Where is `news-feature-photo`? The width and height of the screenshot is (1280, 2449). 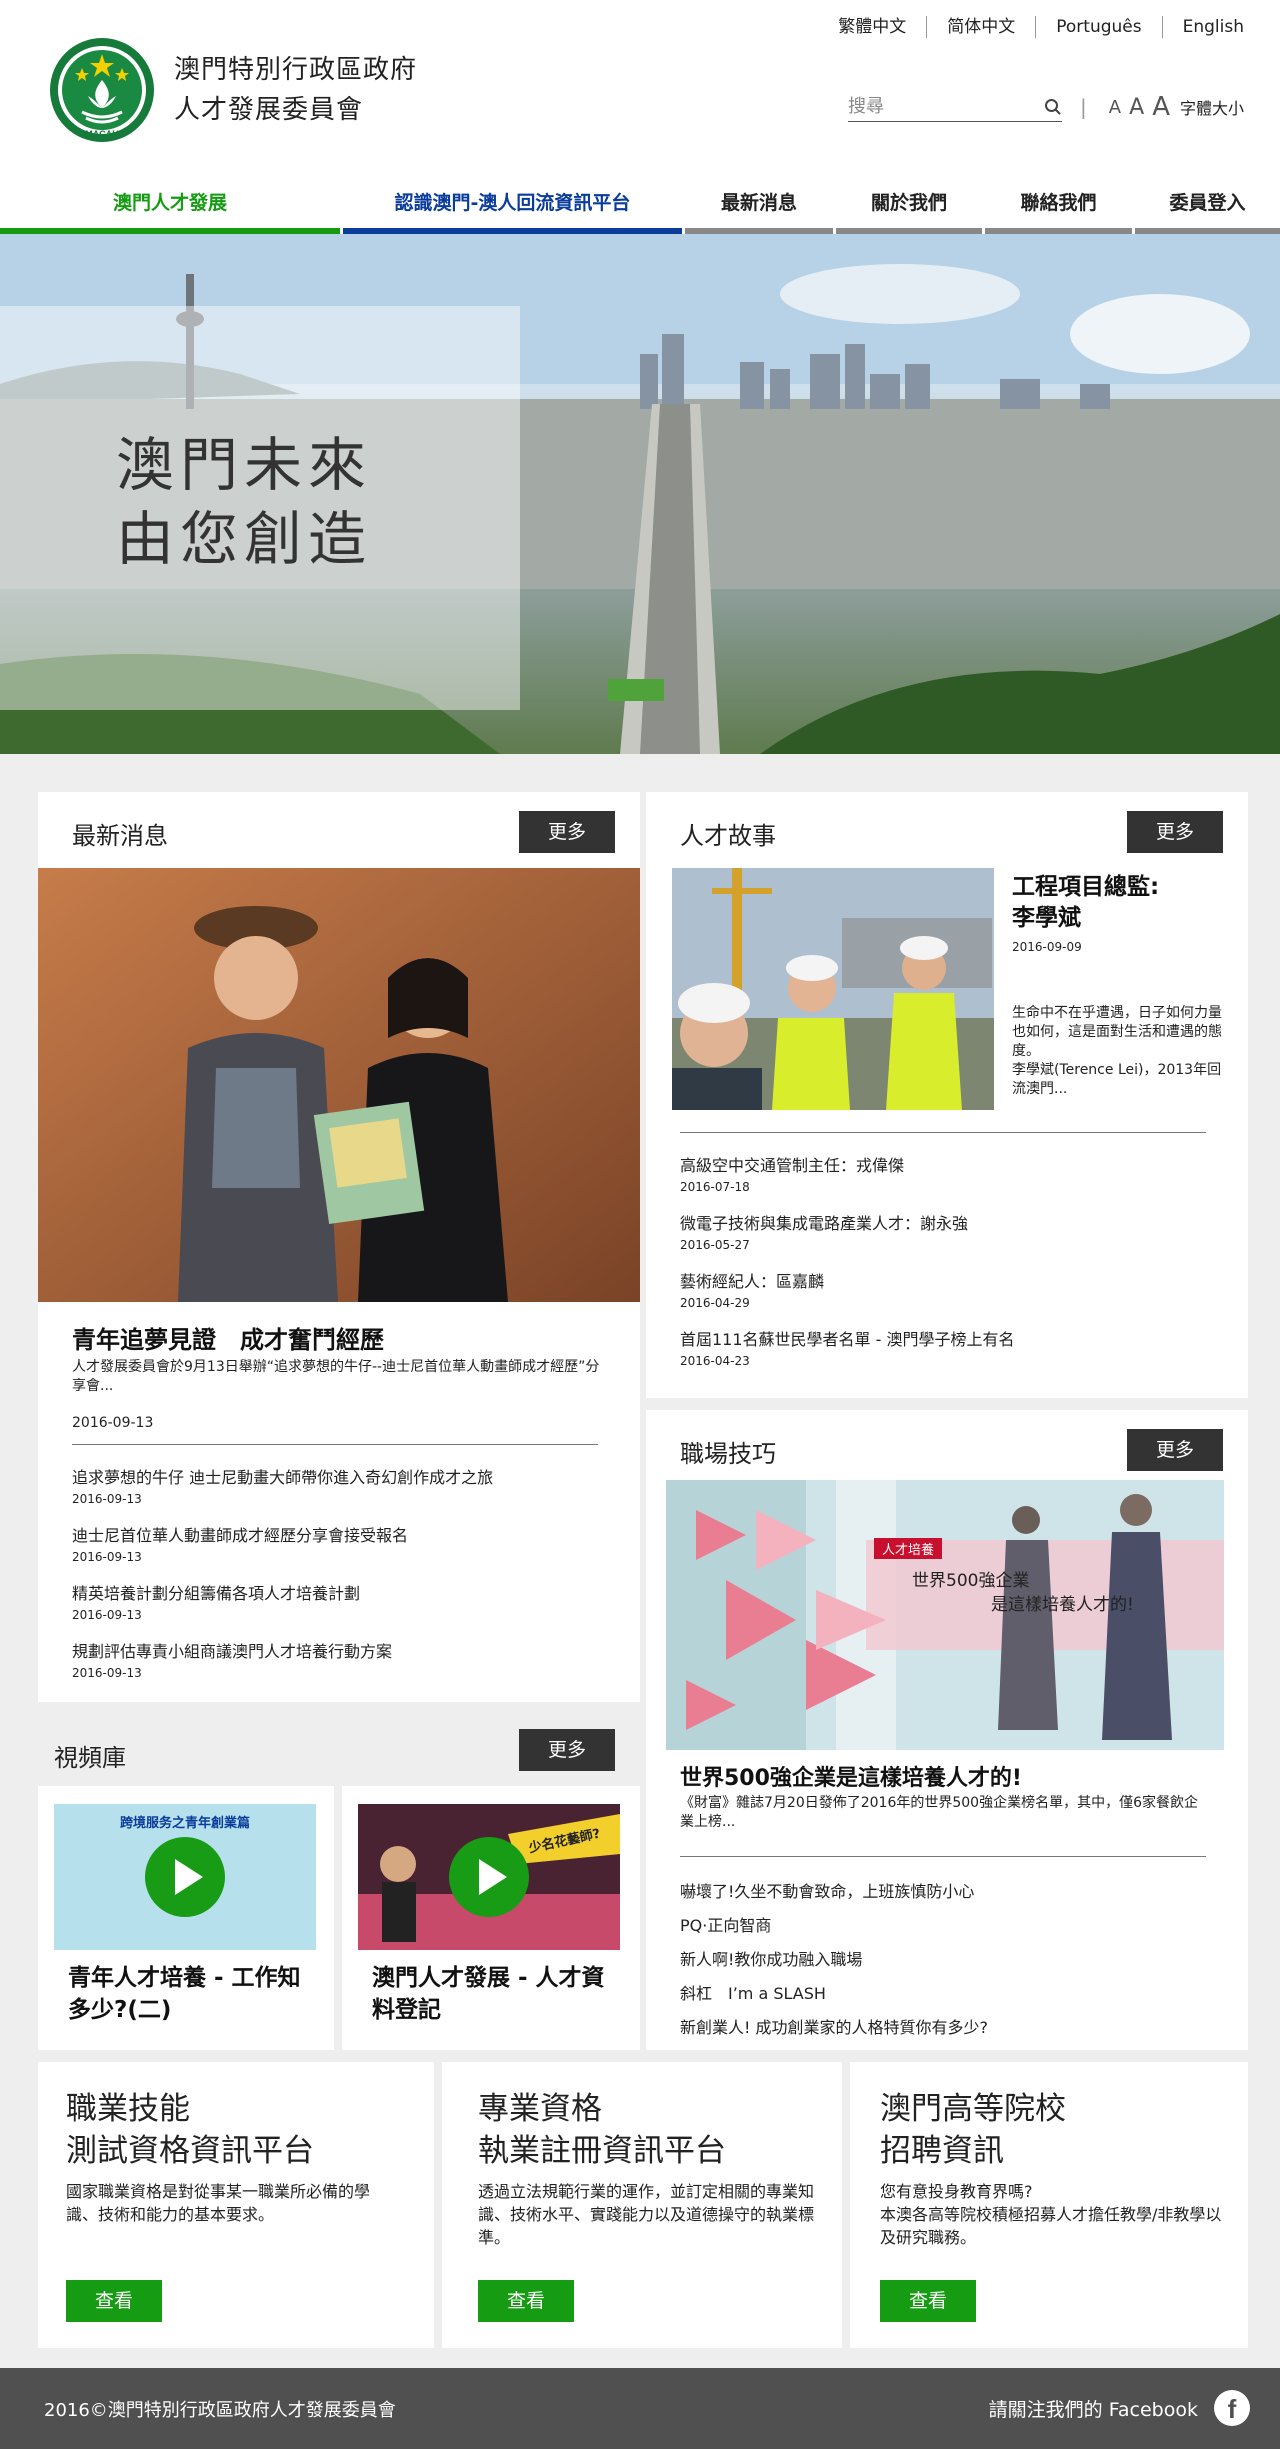
news-feature-photo is located at coordinates (339, 1085).